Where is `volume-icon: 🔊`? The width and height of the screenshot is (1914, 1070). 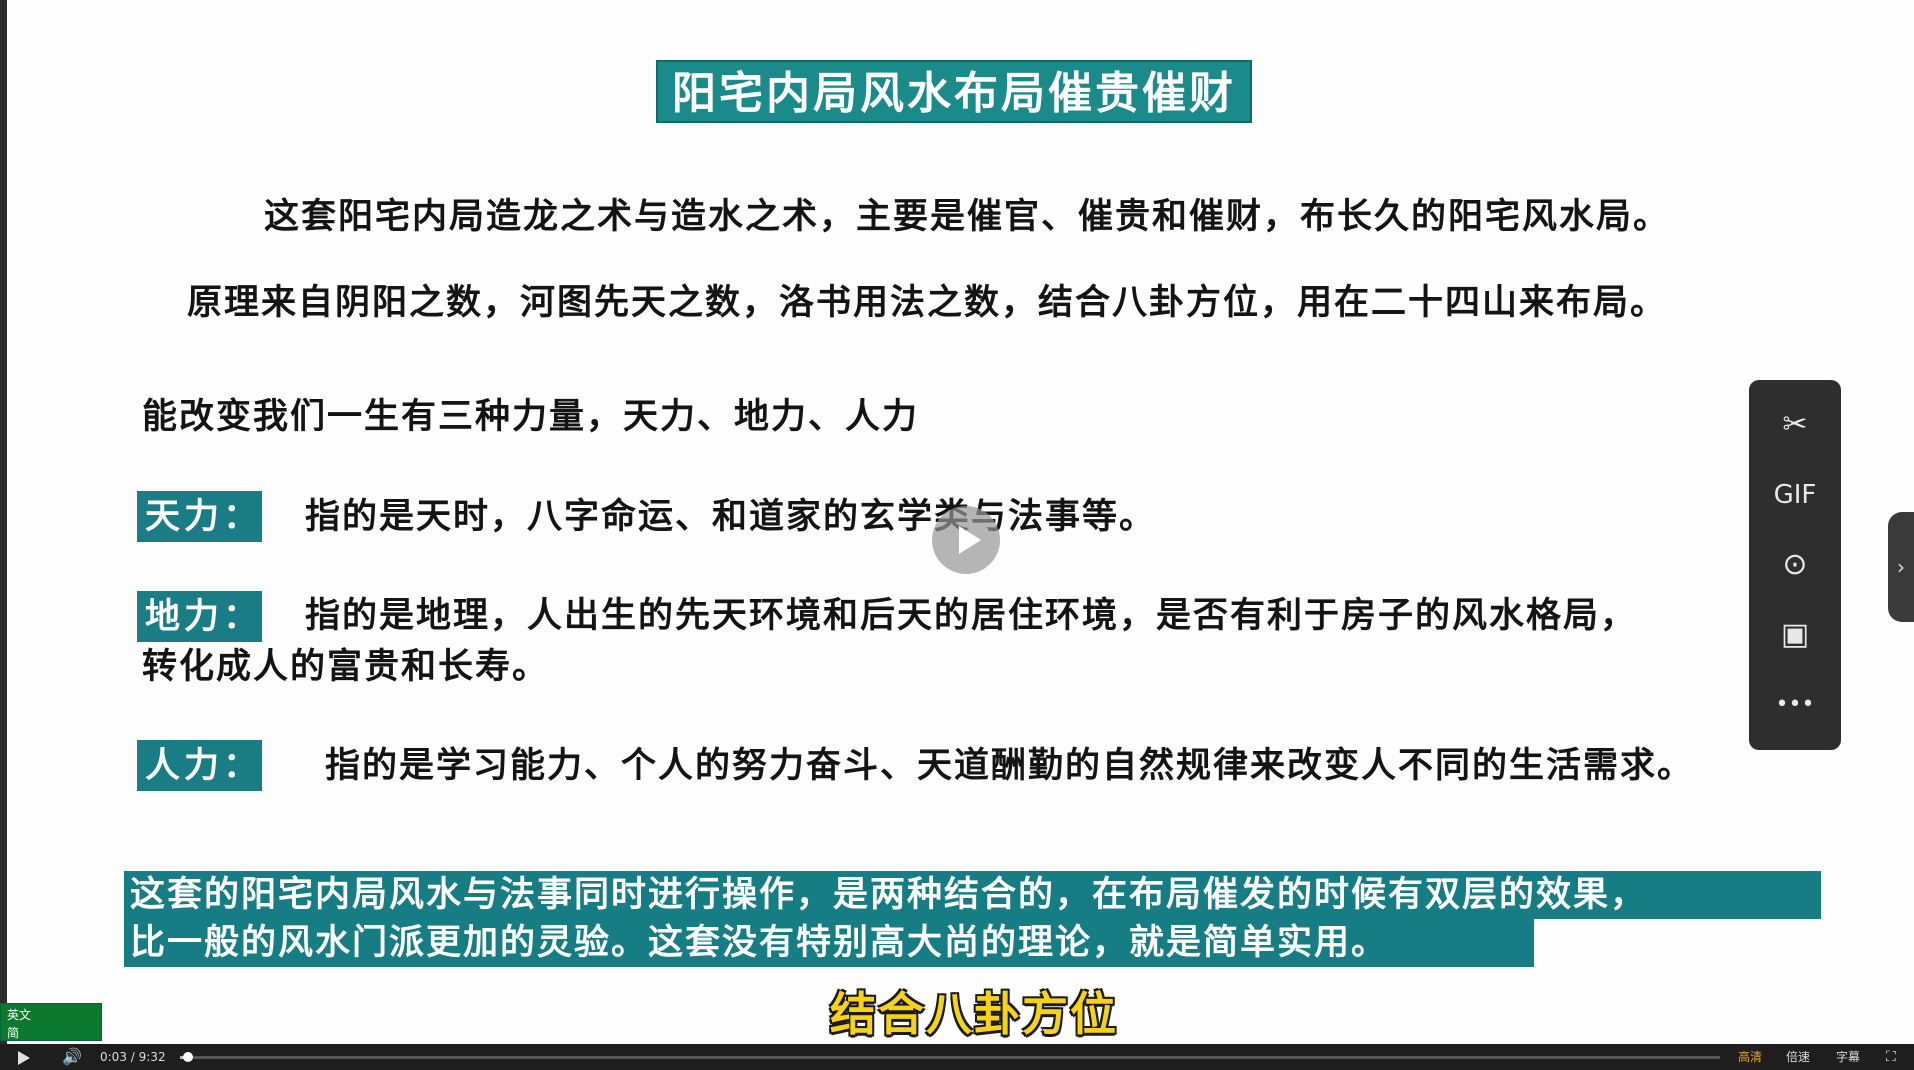
volume-icon: 🔊 is located at coordinates (72, 1057).